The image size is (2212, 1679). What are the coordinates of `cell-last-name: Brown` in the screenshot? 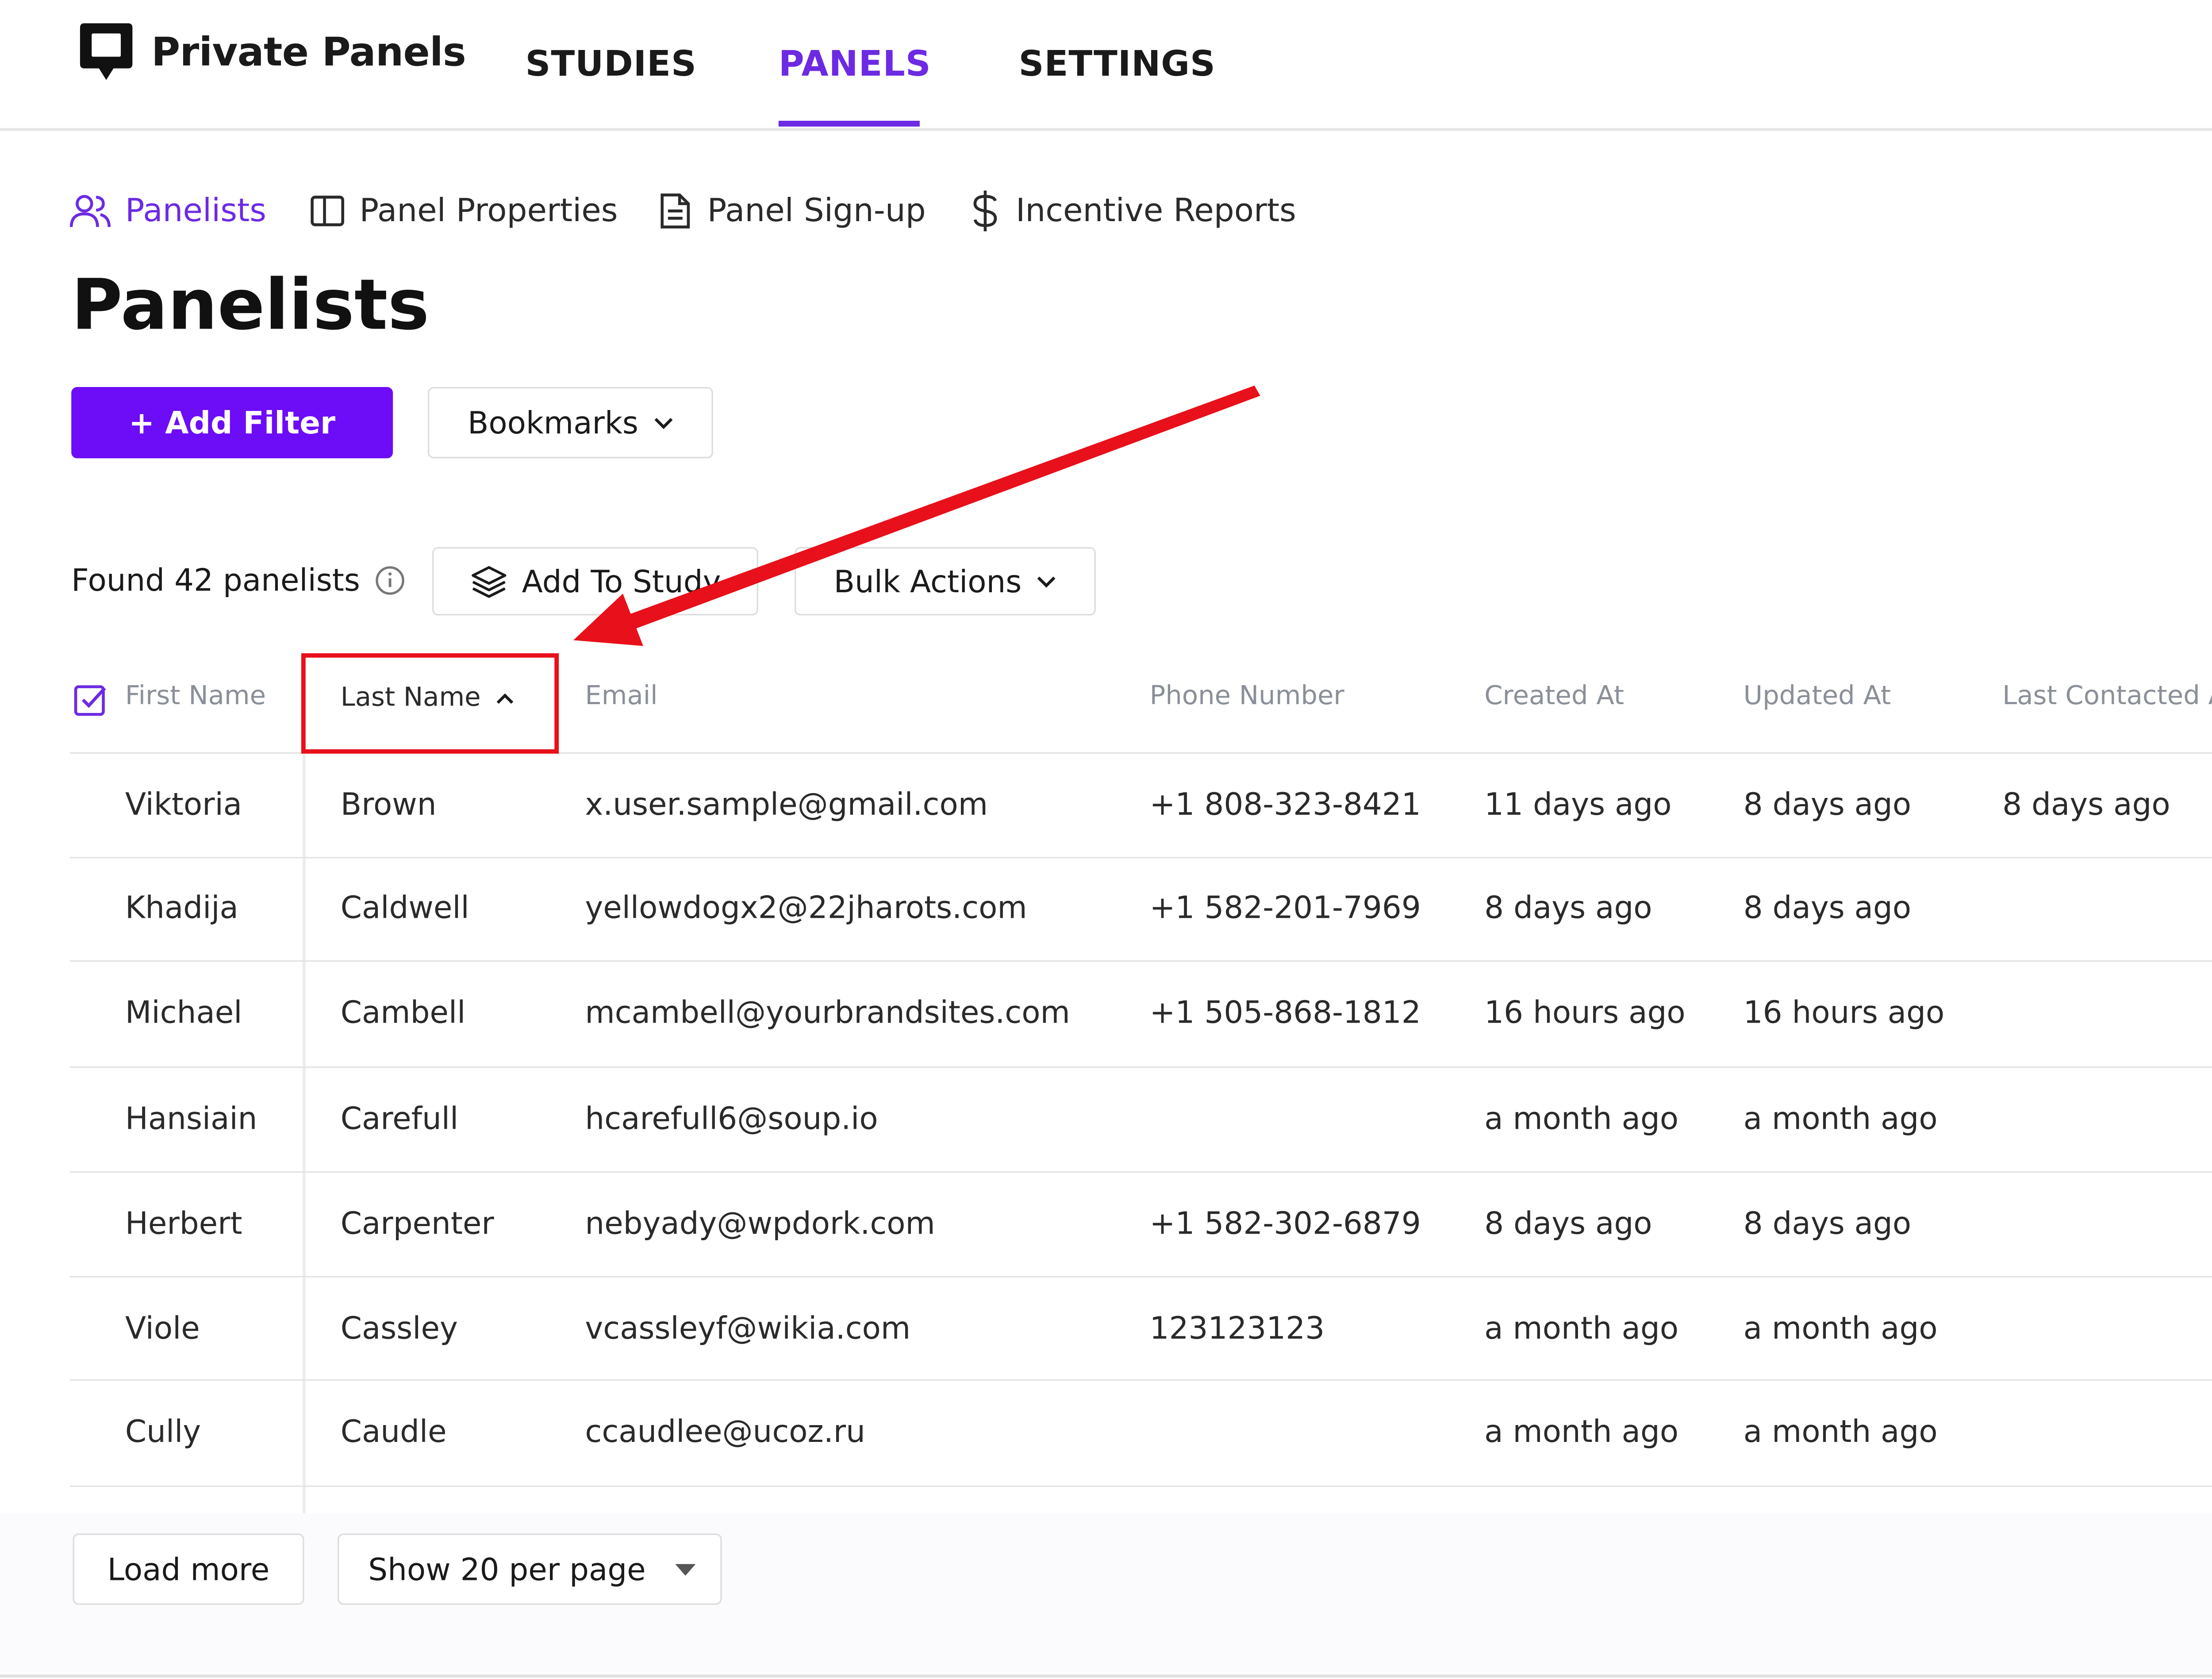 It's located at (389, 804).